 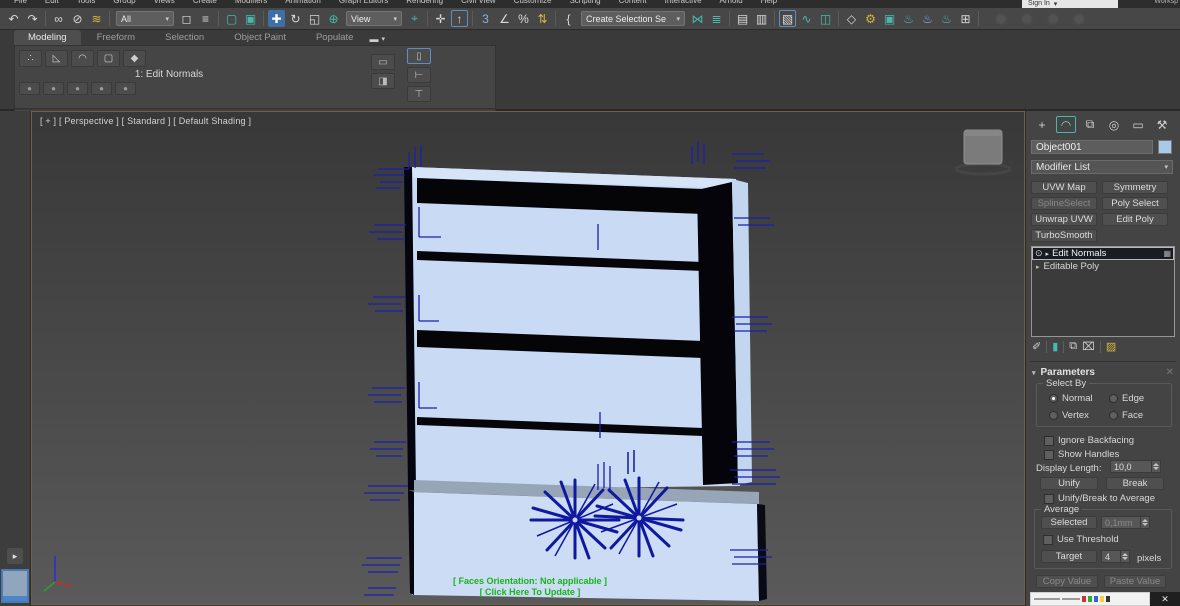 What do you see at coordinates (1103, 372) in the screenshot?
I see `parameters-rollout-header: ▾ Parameters ✕` at bounding box center [1103, 372].